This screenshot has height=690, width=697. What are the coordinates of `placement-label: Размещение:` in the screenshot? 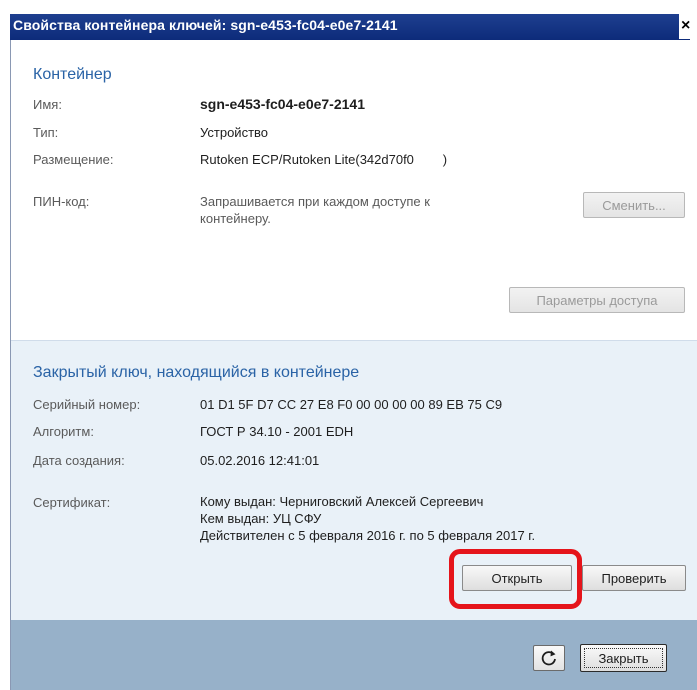 It's located at (73, 159).